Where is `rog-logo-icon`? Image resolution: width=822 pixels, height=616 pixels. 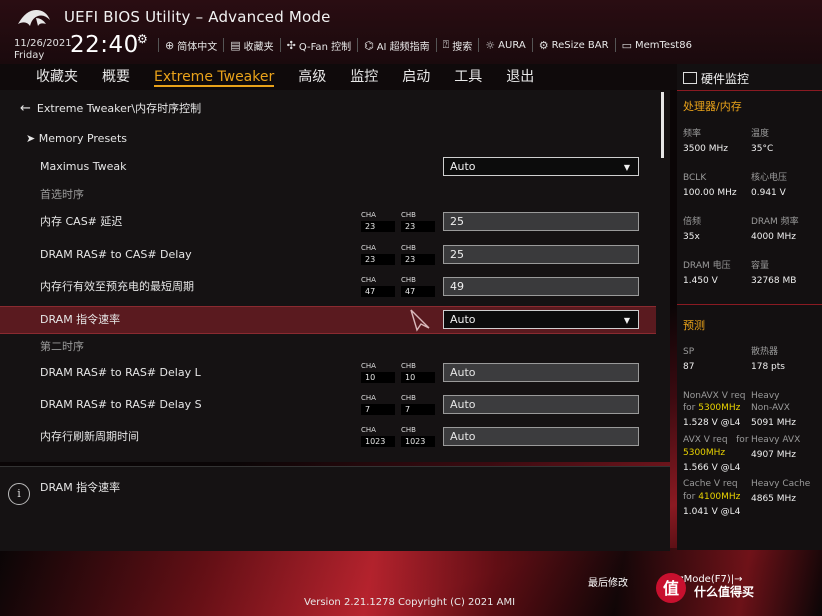
rog-logo-icon is located at coordinates (34, 18).